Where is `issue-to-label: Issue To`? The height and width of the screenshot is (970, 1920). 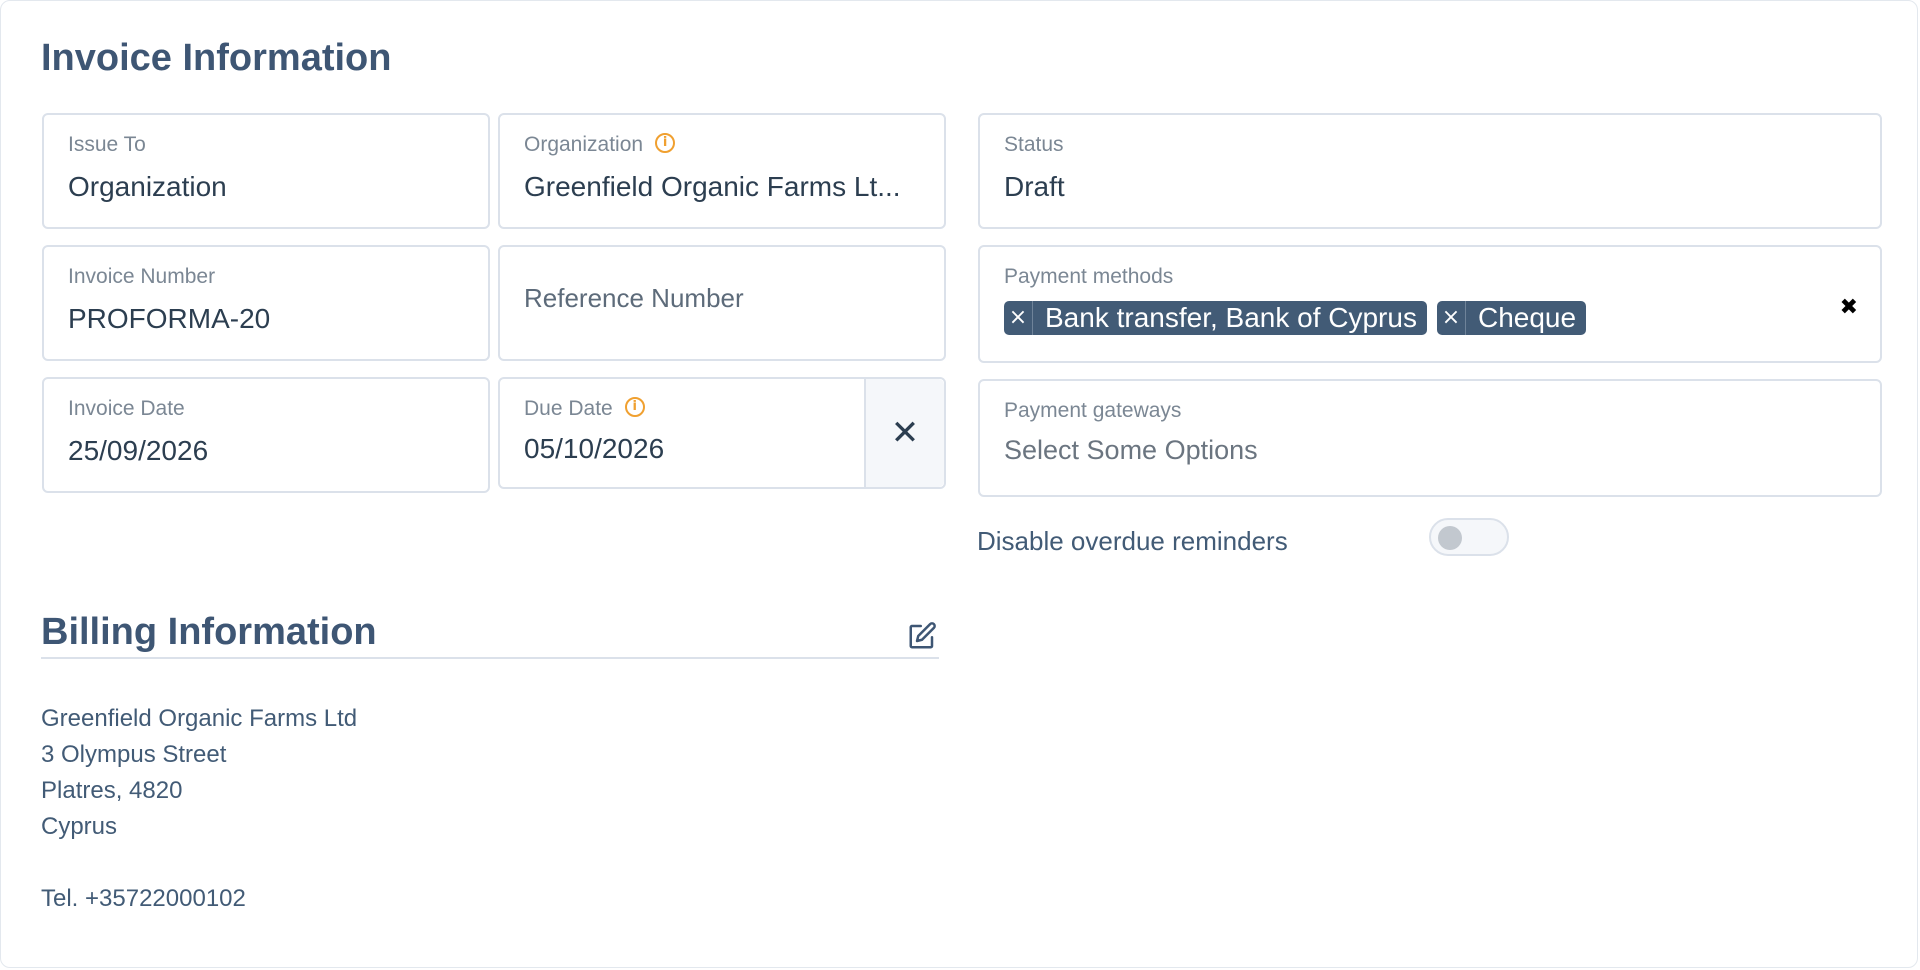 issue-to-label: Issue To is located at coordinates (107, 144).